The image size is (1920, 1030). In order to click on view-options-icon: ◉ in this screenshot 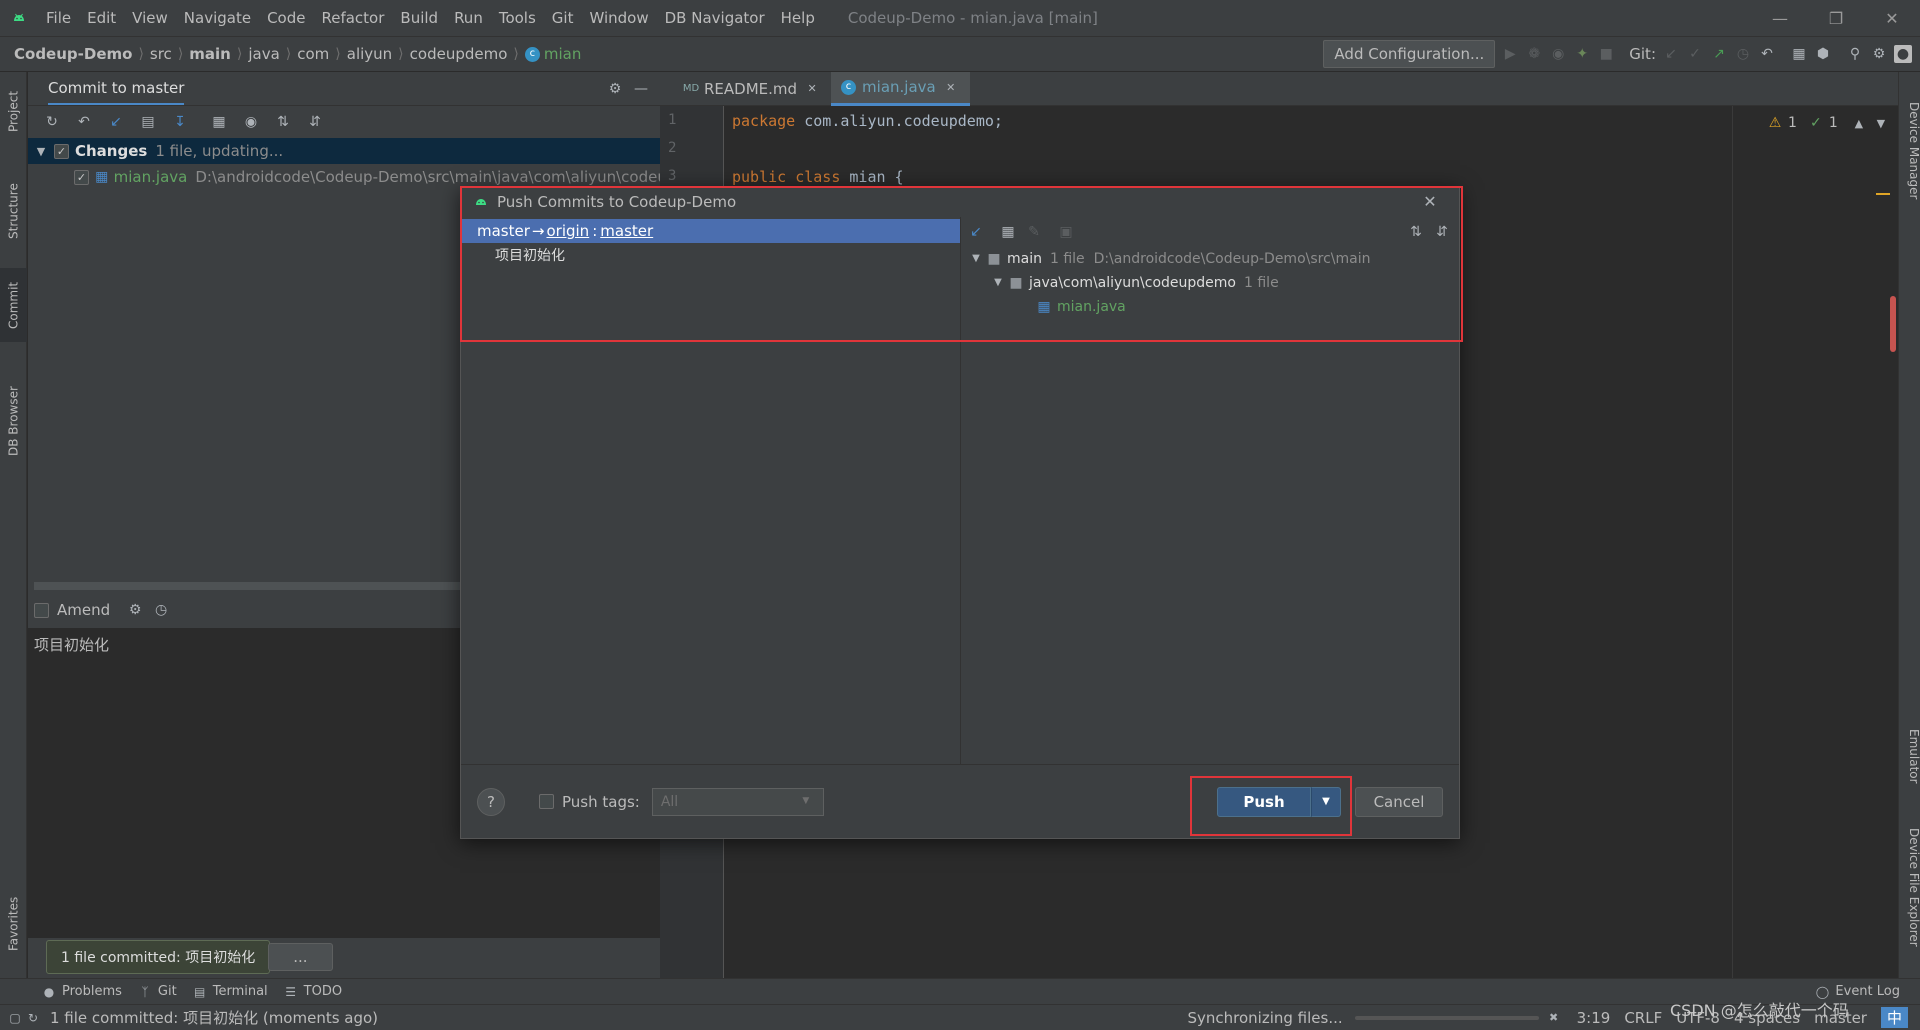, I will do `click(251, 122)`.